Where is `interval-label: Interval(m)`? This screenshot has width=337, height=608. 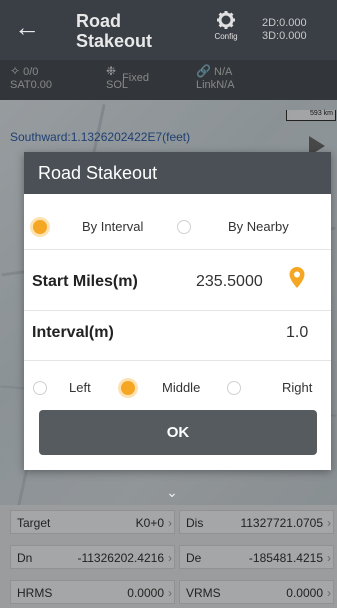 interval-label: Interval(m) is located at coordinates (73, 332).